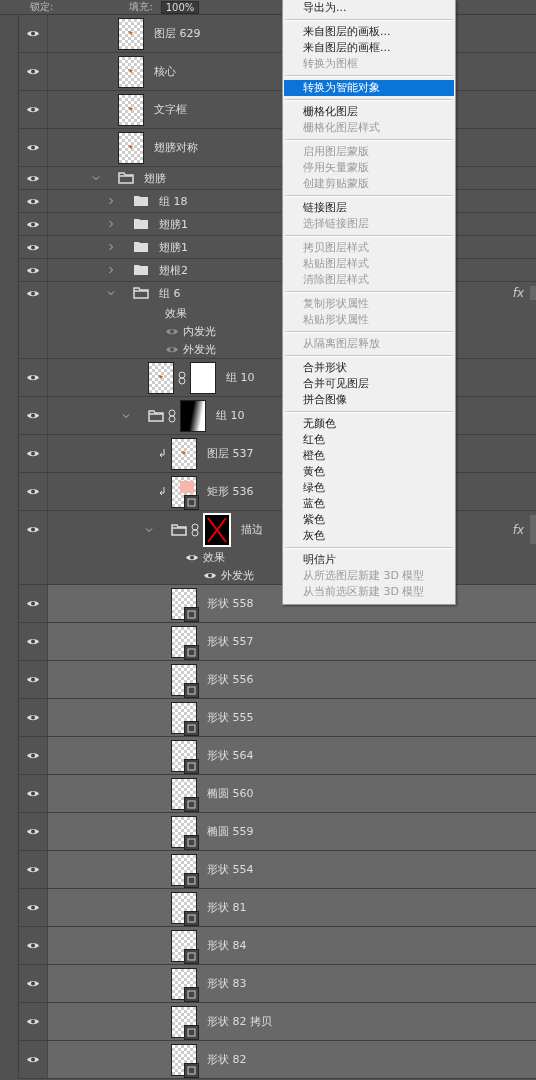  Describe the element at coordinates (230, 491) in the screenshot. I see `layer-name: 矩形 536` at that location.